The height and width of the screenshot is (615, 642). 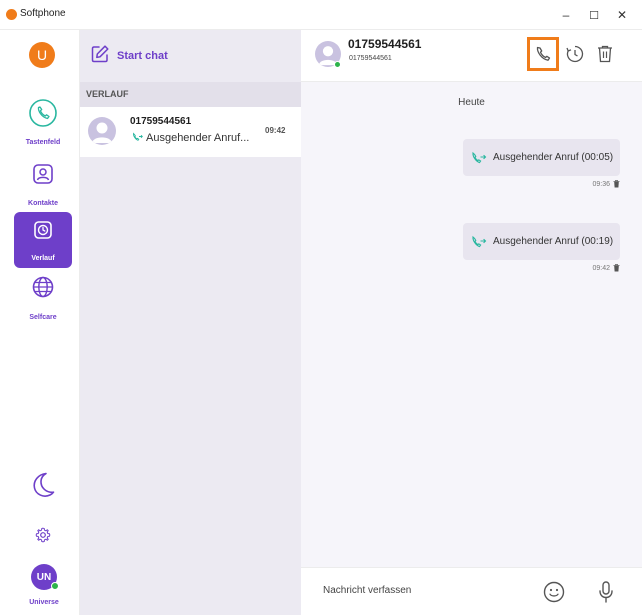 What do you see at coordinates (43, 13) in the screenshot?
I see `window-title: Softphone` at bounding box center [43, 13].